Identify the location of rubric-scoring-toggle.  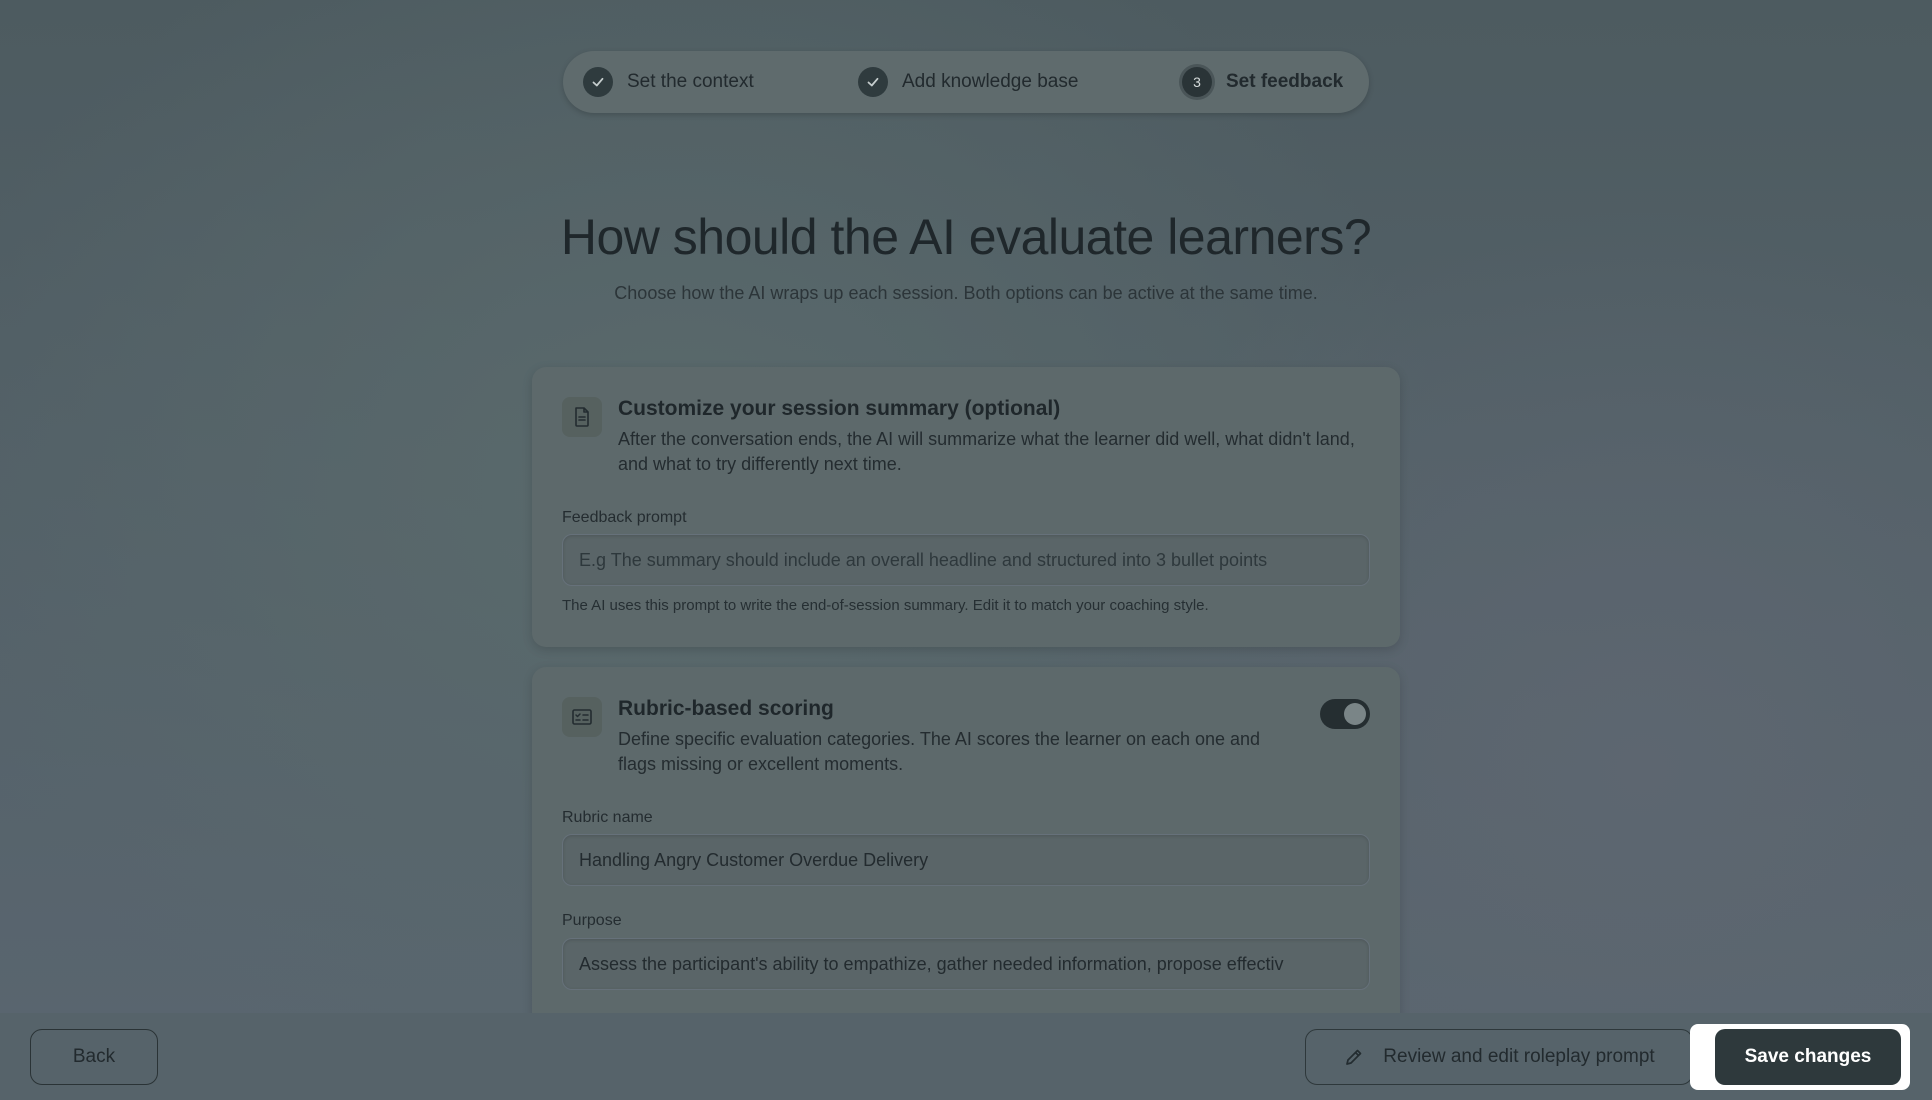
(1345, 714).